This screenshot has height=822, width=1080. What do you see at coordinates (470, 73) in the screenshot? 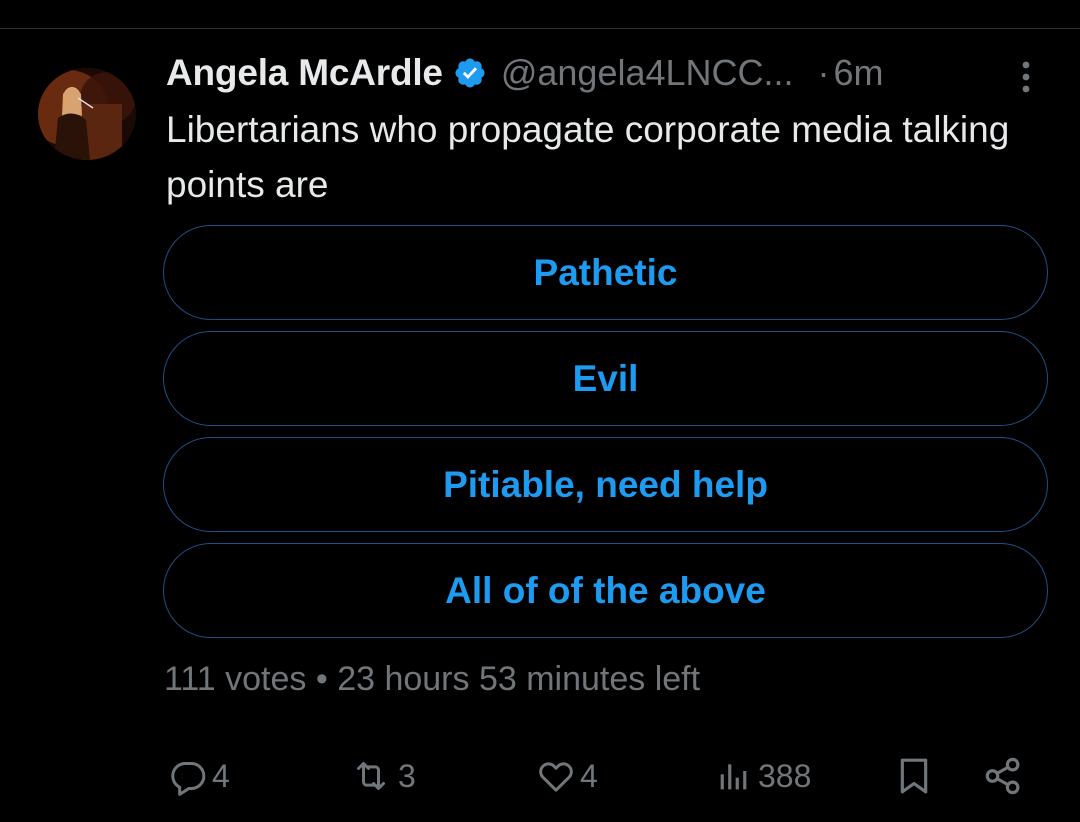
I see `verified-badge-icon` at bounding box center [470, 73].